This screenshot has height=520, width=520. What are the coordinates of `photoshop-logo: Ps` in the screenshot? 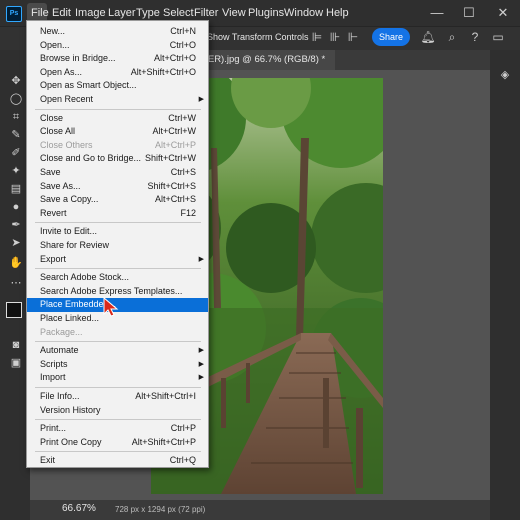 It's located at (14, 14).